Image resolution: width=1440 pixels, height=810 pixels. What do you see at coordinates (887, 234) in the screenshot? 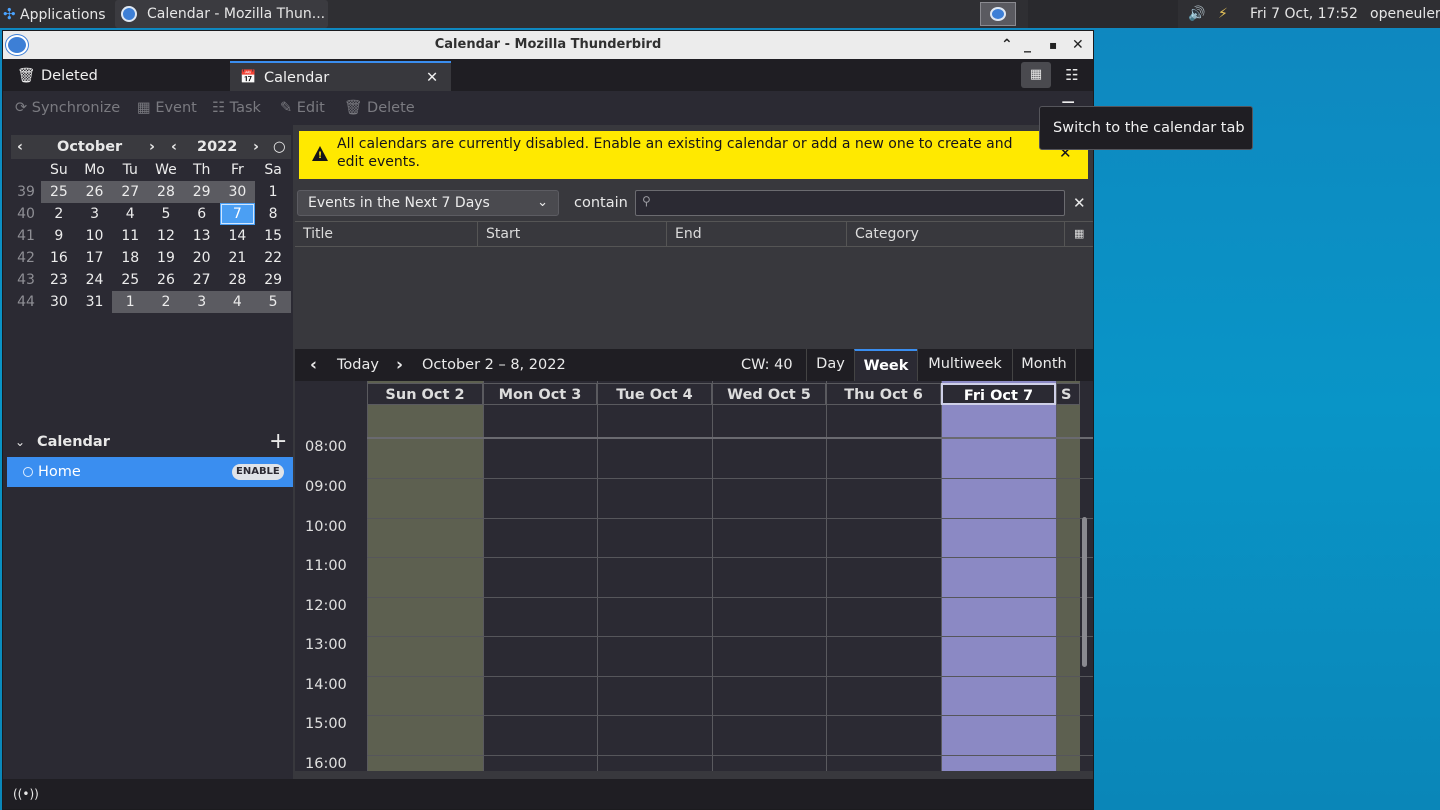
I see `column-category: Category` at bounding box center [887, 234].